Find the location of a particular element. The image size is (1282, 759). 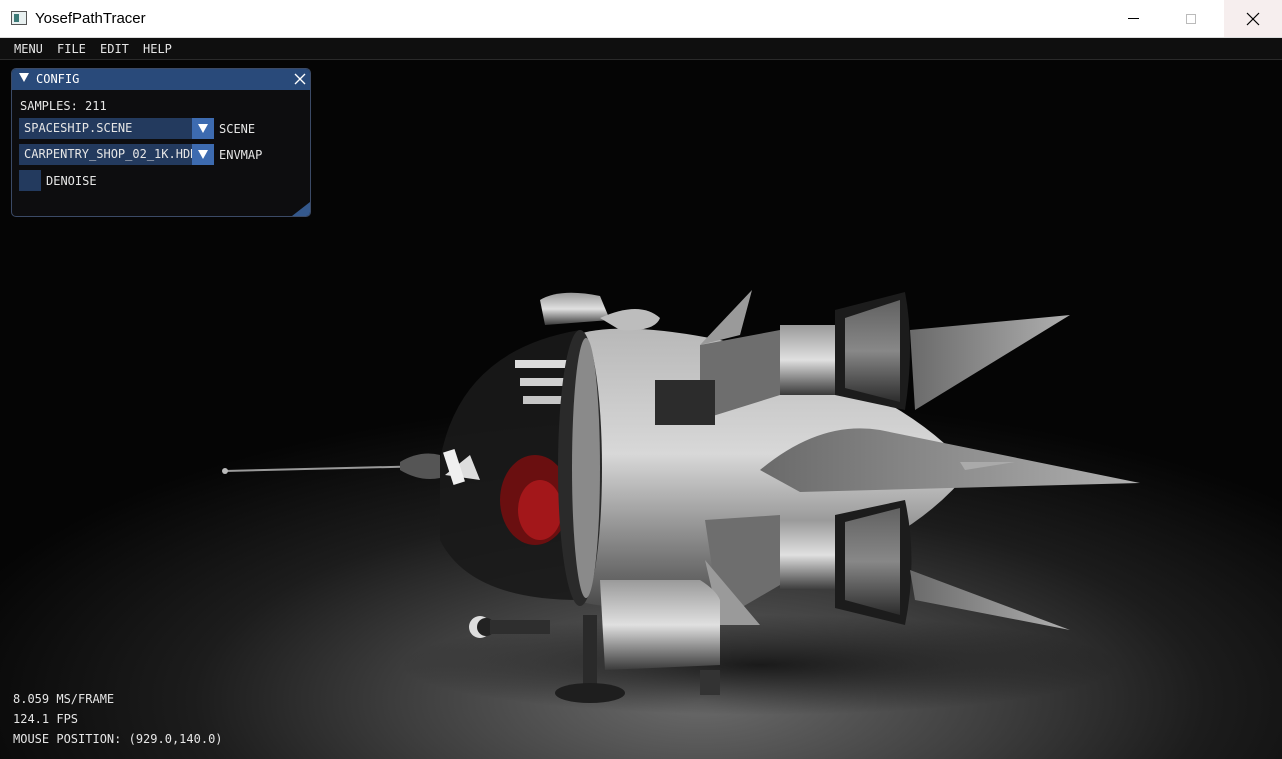

envmap-dropdown-value: CARPENTRY_SHOP_02_1K.HDR is located at coordinates (111, 154).